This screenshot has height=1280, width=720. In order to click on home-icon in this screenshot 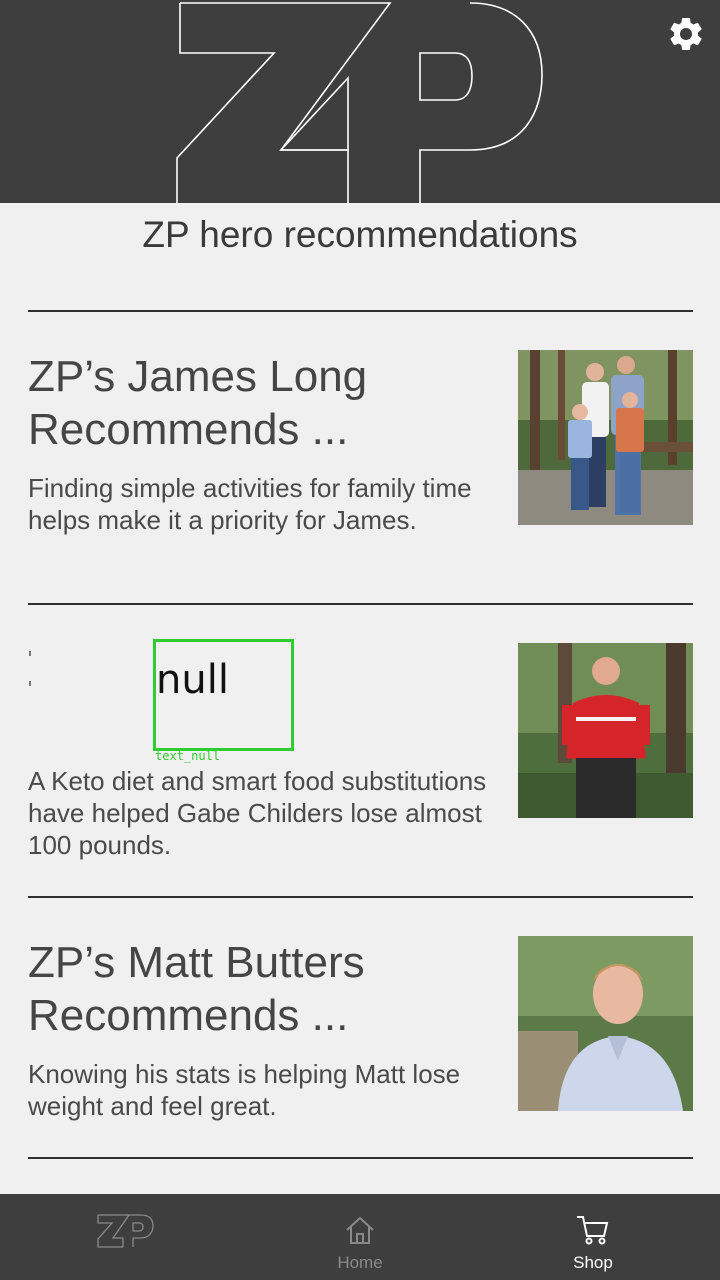, I will do `click(360, 1230)`.